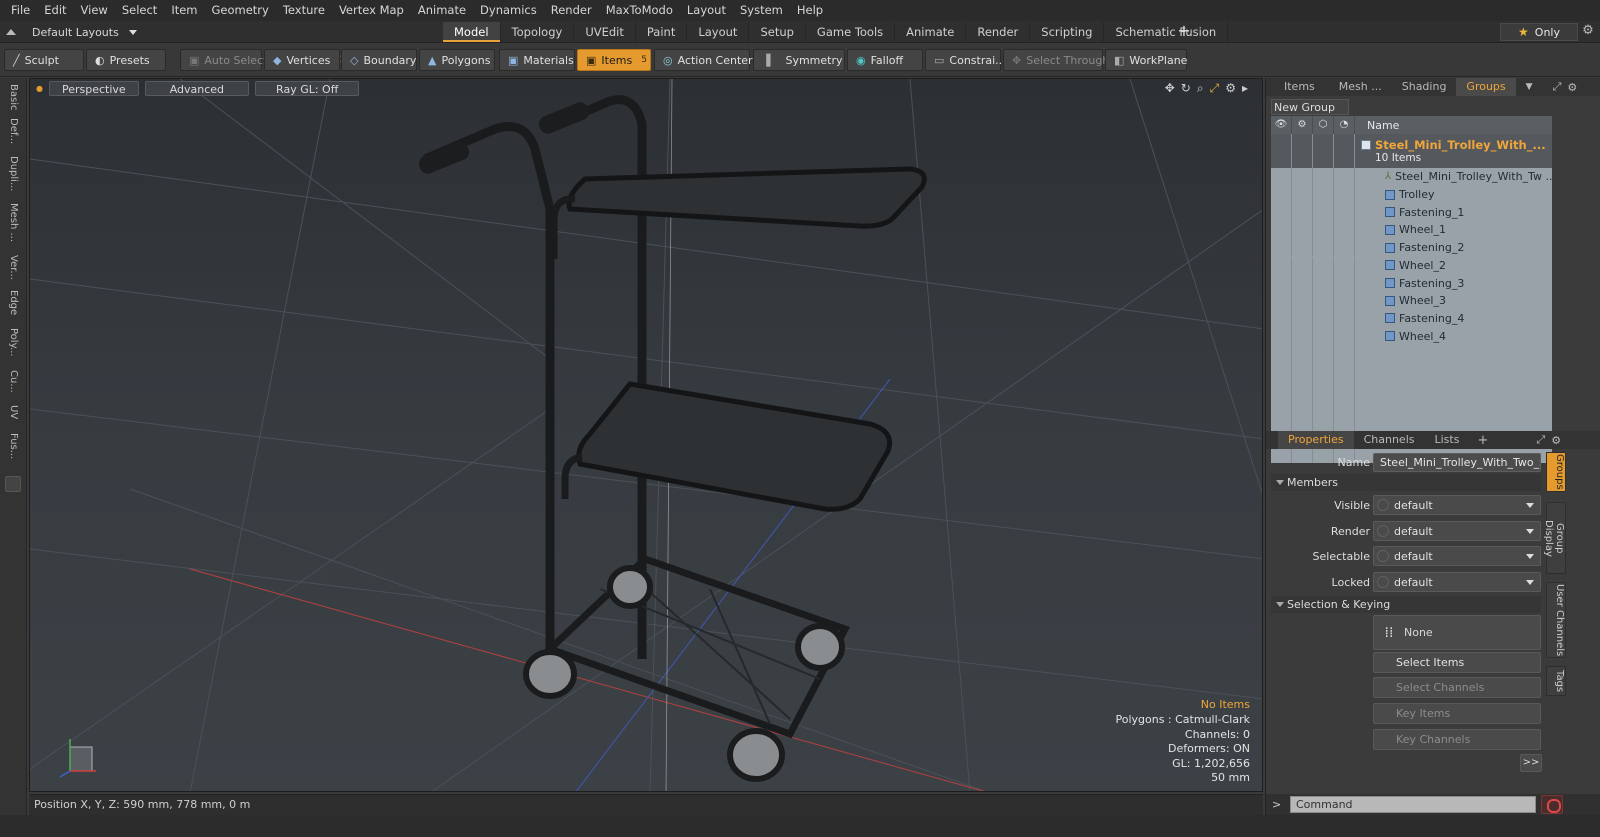 This screenshot has height=837, width=1600. What do you see at coordinates (1411, 194) in the screenshot?
I see `list-item: Trolley` at bounding box center [1411, 194].